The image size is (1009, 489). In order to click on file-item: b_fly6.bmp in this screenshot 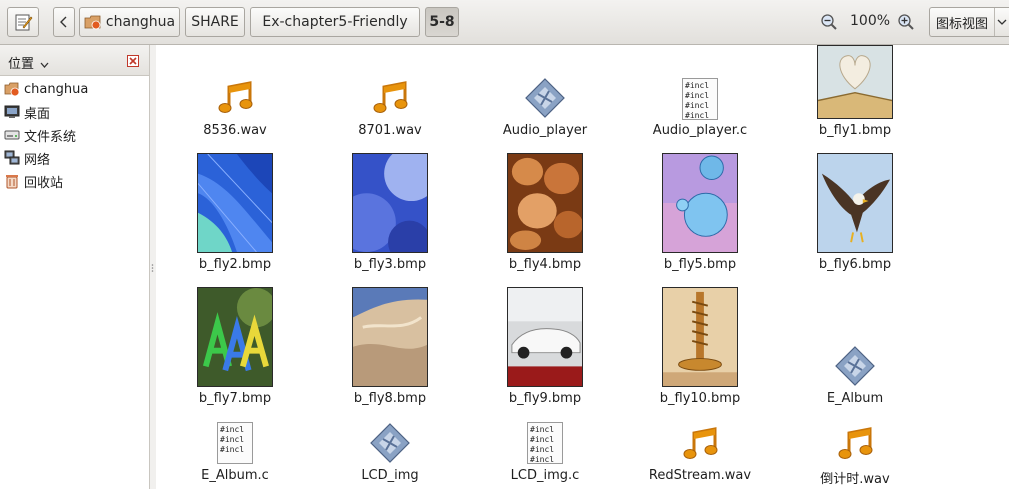, I will do `click(855, 215)`.